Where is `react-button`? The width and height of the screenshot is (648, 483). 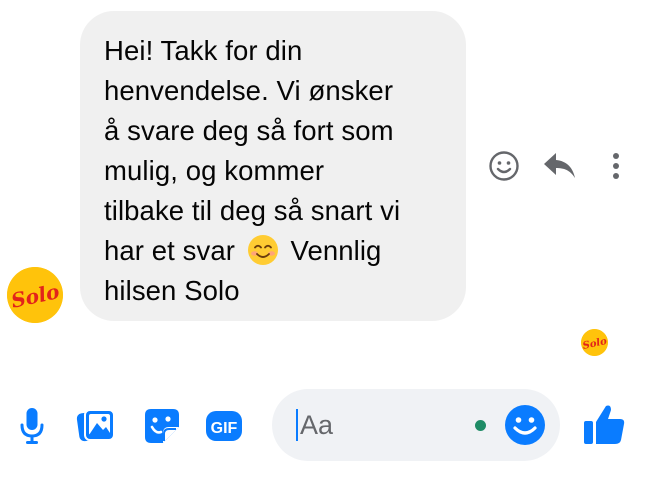 react-button is located at coordinates (504, 166).